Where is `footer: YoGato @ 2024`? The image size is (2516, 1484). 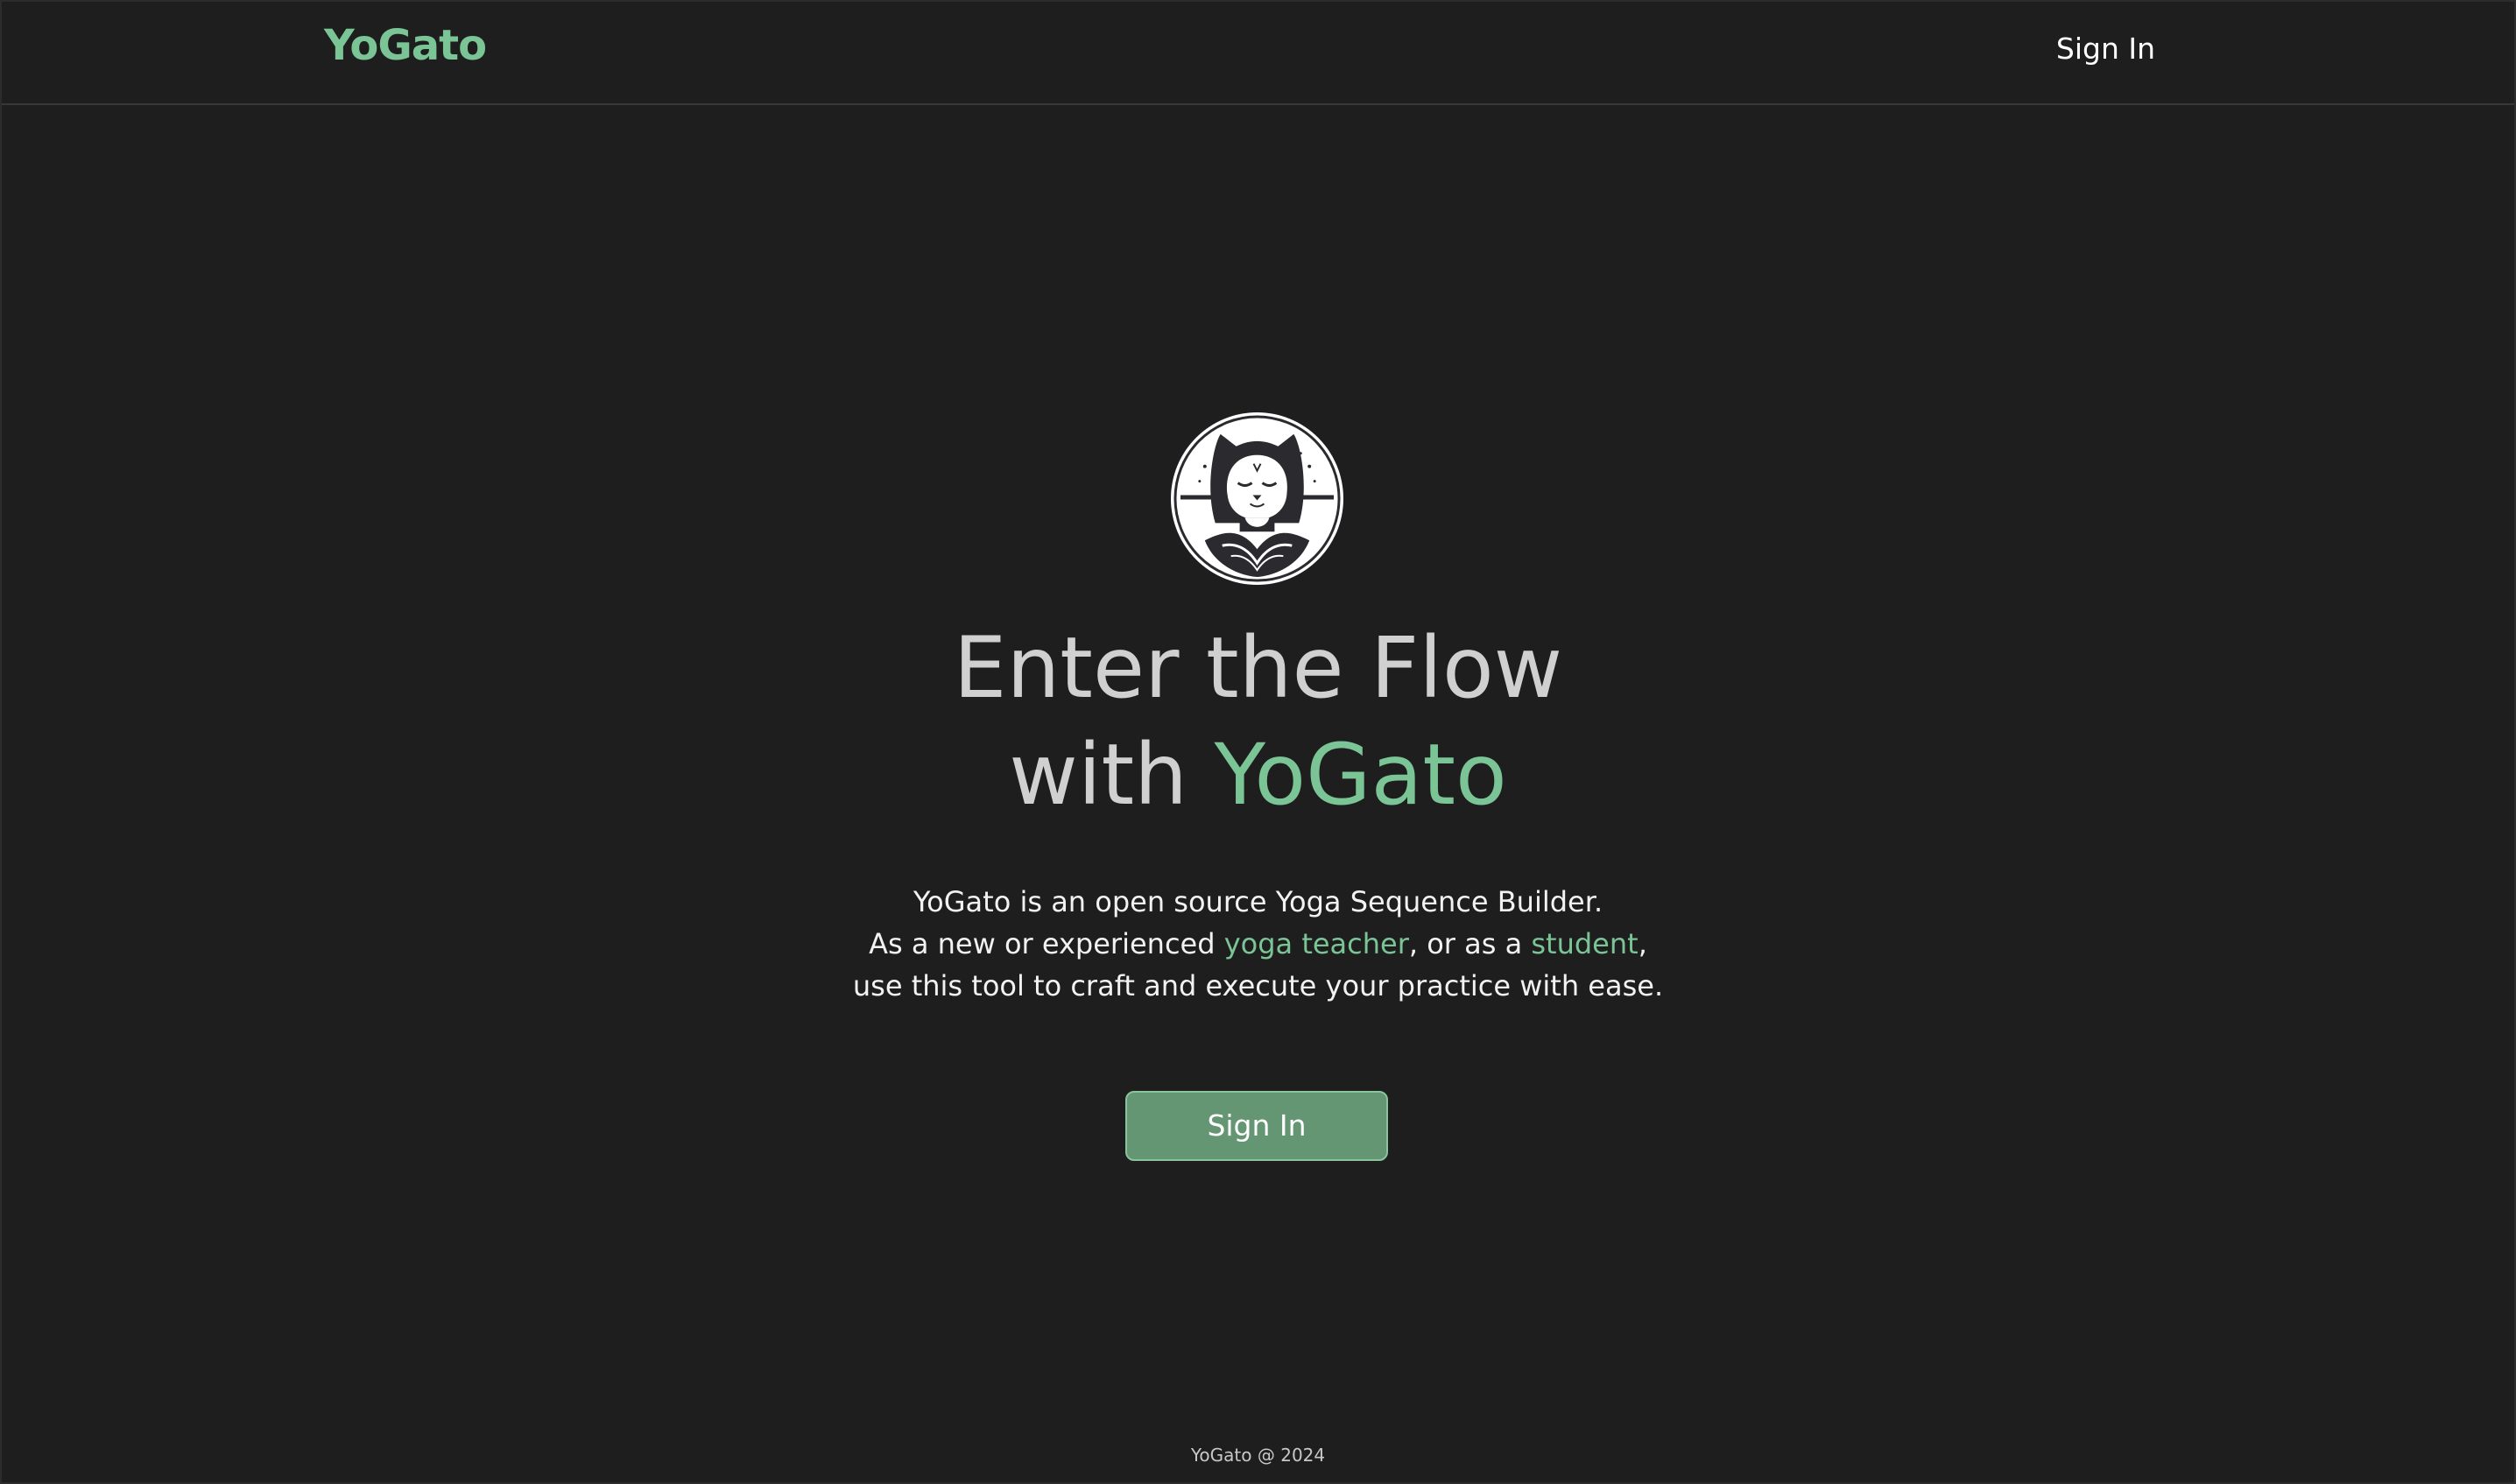
footer: YoGato @ 2024 is located at coordinates (1258, 1455).